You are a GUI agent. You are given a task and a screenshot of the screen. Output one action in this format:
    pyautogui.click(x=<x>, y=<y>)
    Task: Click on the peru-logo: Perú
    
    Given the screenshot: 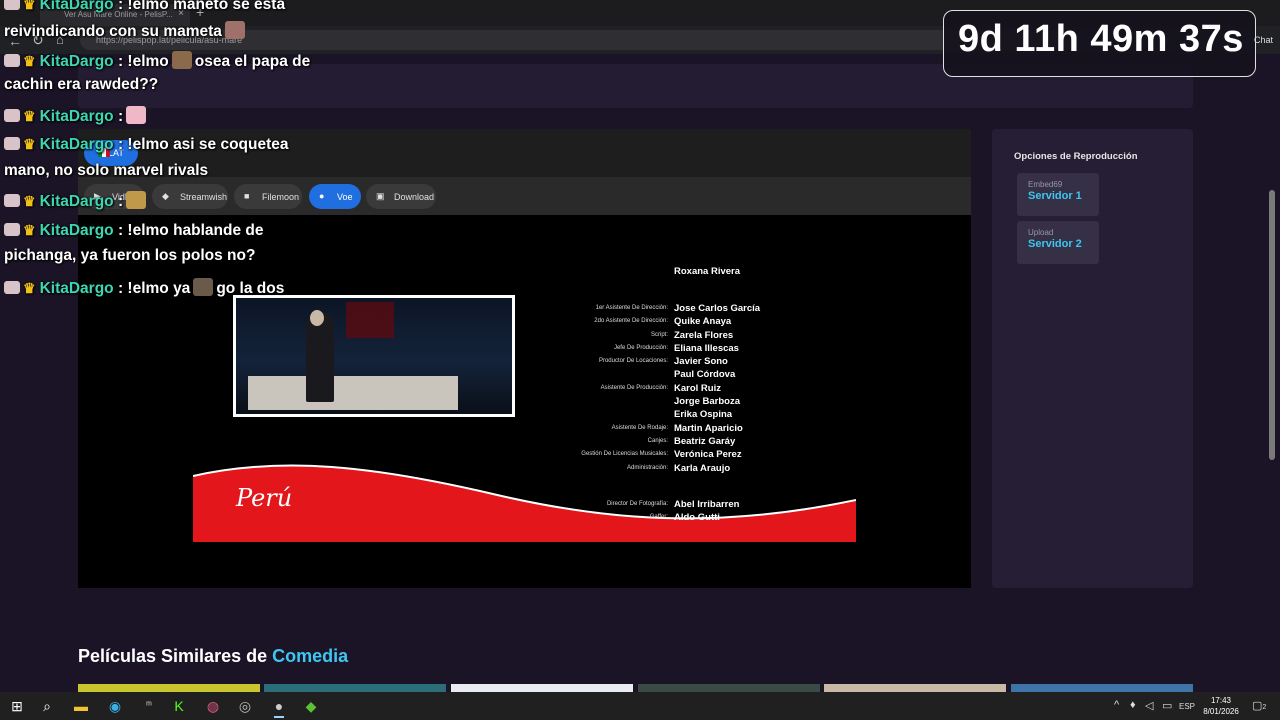 What is the action you would take?
    pyautogui.click(x=264, y=498)
    